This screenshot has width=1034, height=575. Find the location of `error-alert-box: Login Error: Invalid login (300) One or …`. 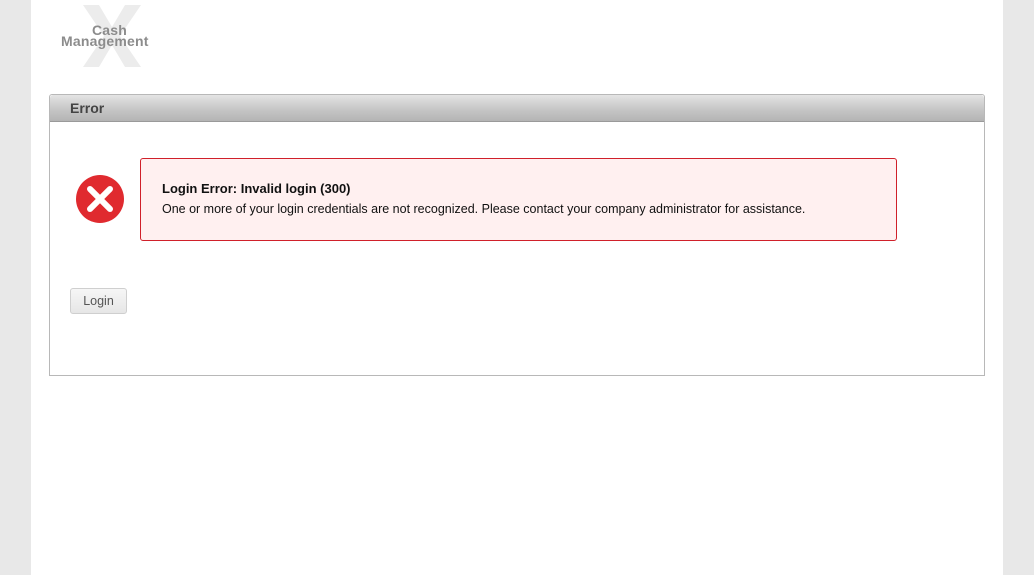

error-alert-box: Login Error: Invalid login (300) One or … is located at coordinates (518, 199).